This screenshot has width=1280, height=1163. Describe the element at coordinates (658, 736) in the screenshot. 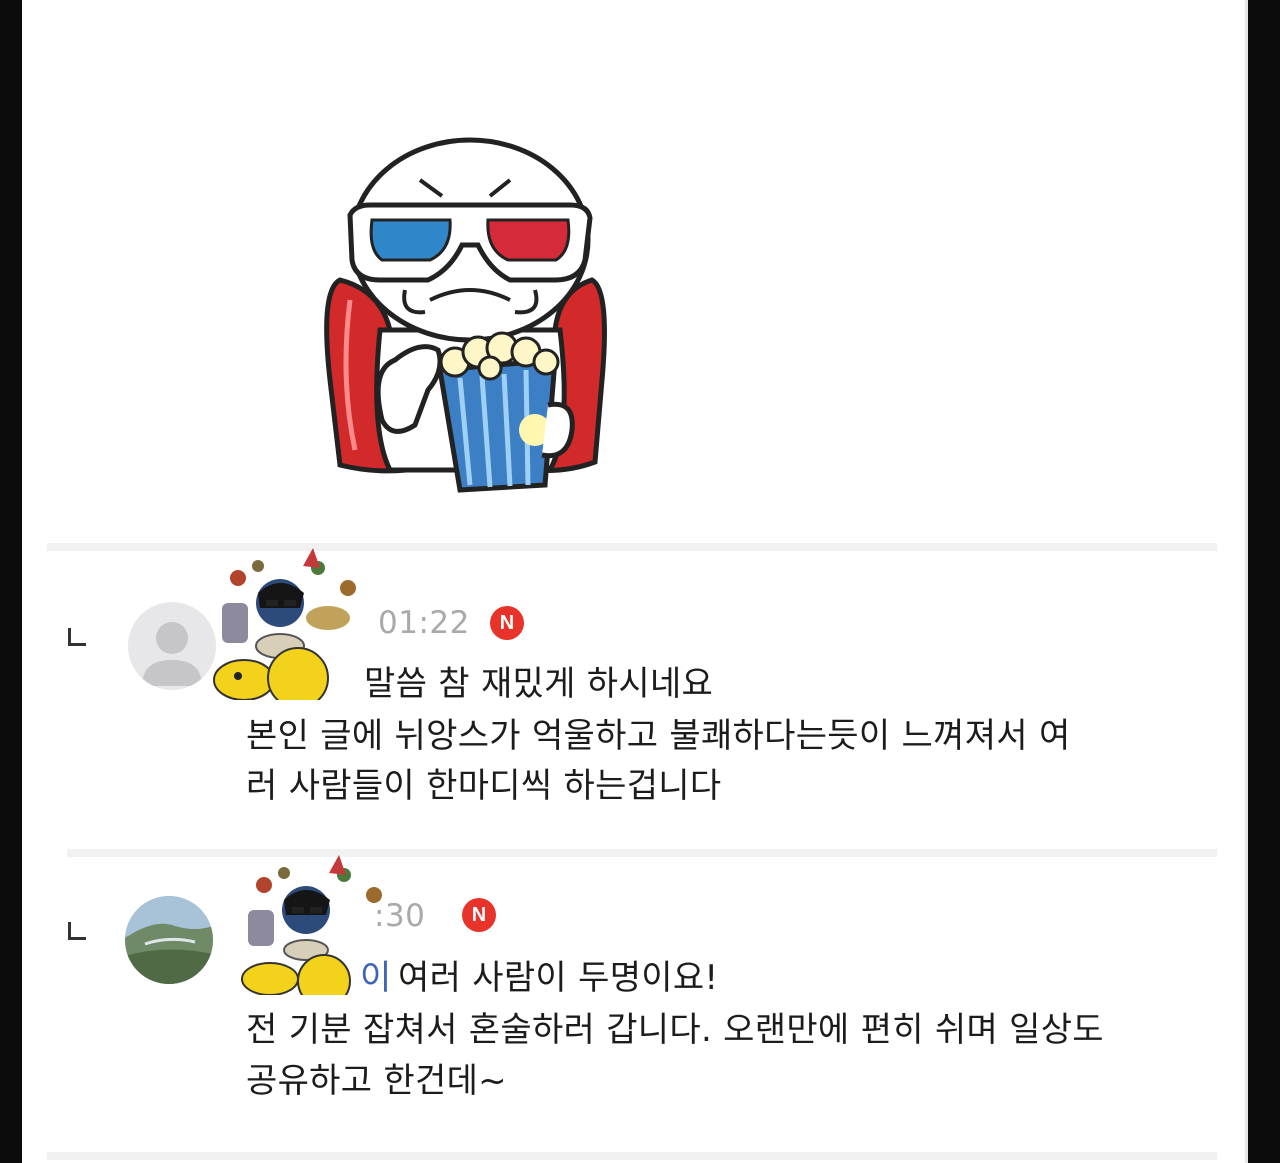

I see `comment-text: 본인 글에 뉘앙스가 억울하고 불쾌하다는듯이 느껴져서 여` at that location.